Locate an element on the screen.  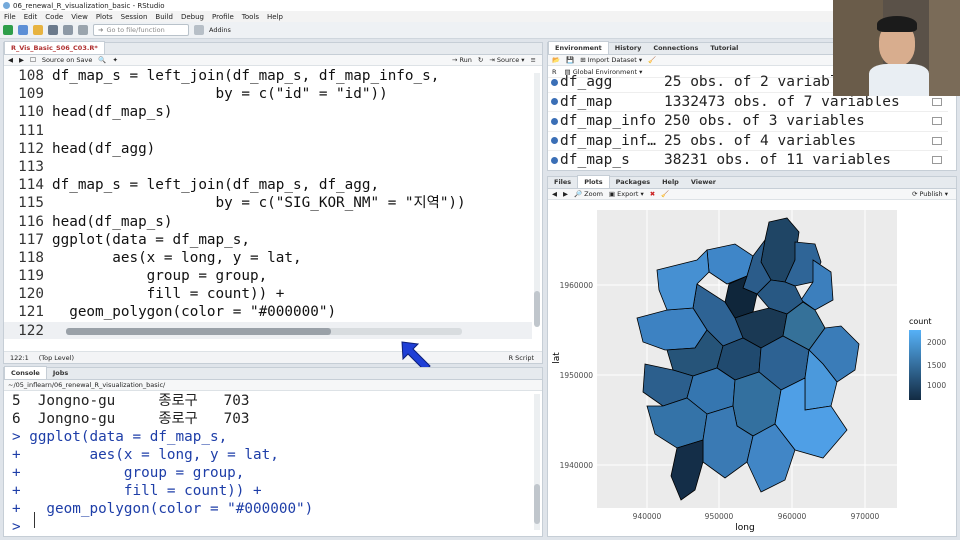
editor-horizontal-scrollbar is located at coordinates (264, 331).